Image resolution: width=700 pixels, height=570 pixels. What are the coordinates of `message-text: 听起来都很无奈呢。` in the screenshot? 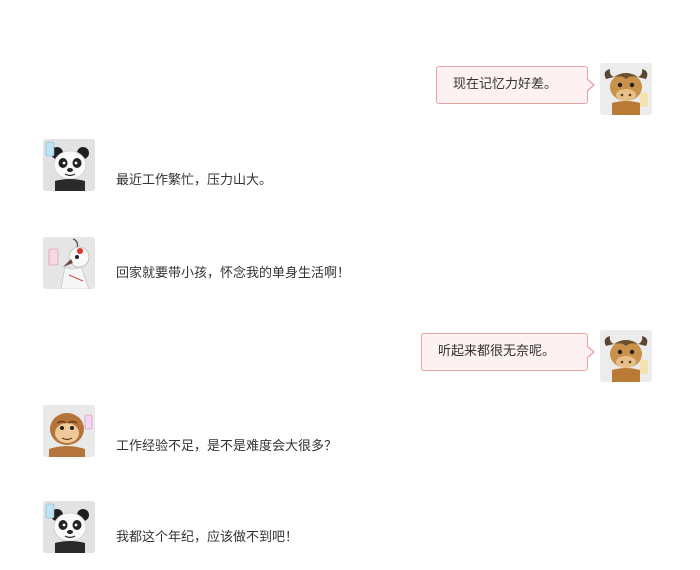 It's located at (497, 351).